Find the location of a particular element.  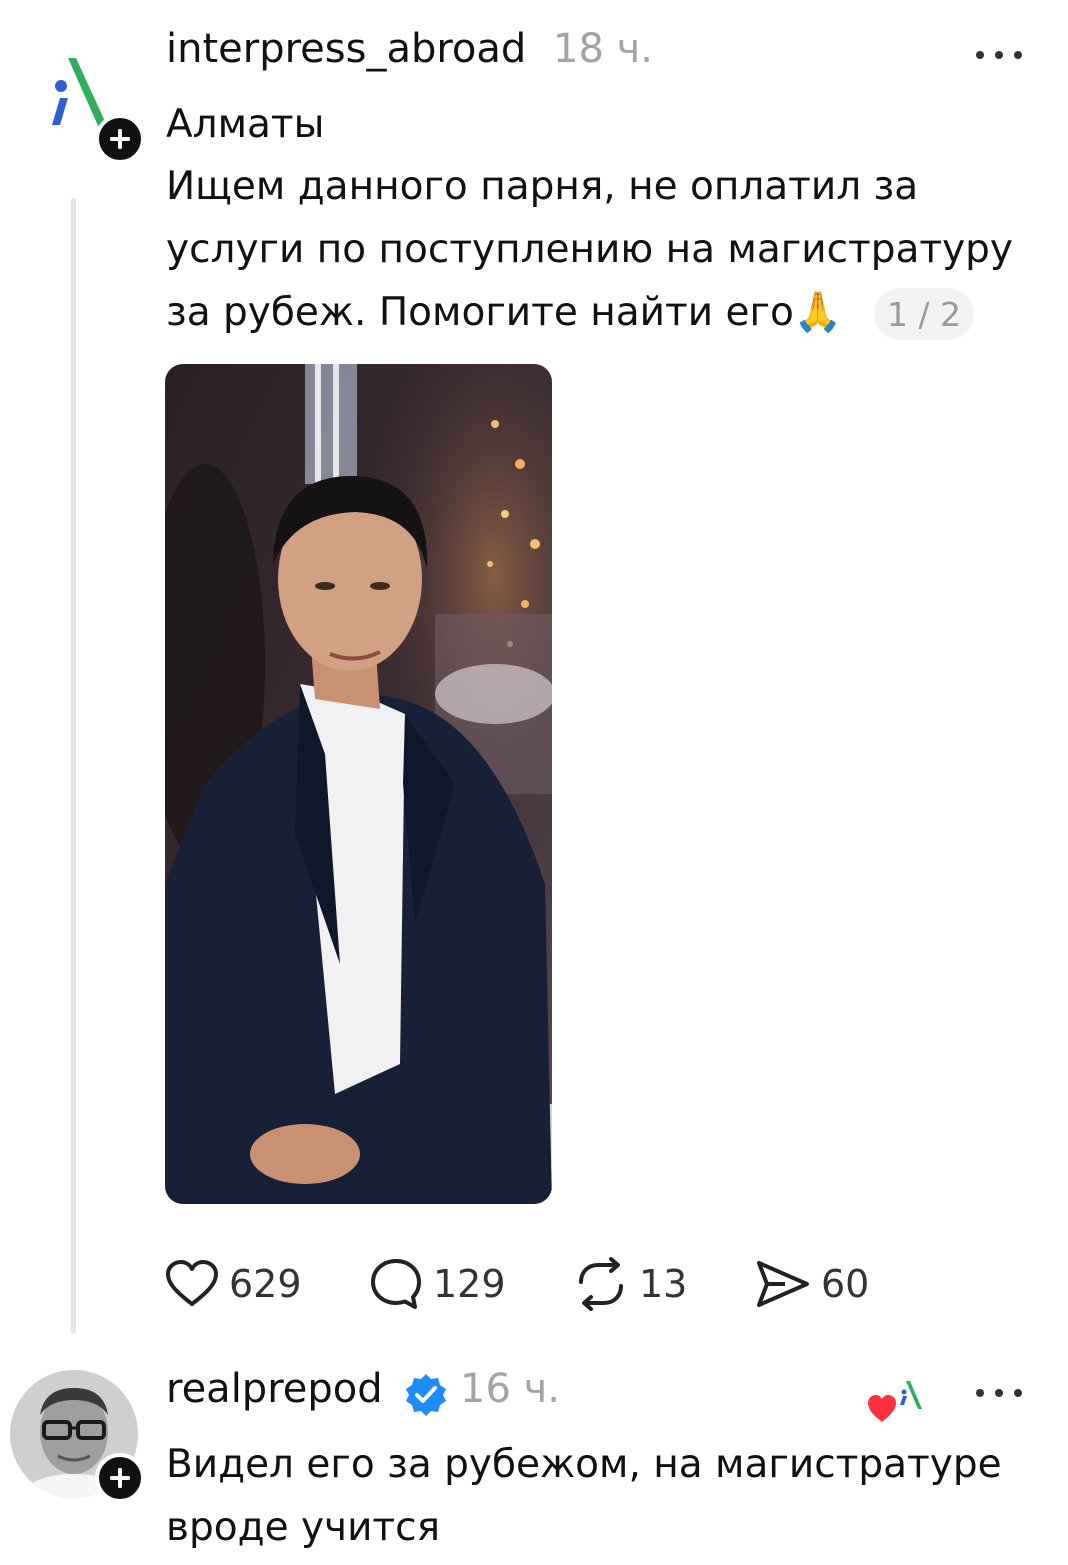

reply-timestamp: 16 ч. is located at coordinates (510, 1389).